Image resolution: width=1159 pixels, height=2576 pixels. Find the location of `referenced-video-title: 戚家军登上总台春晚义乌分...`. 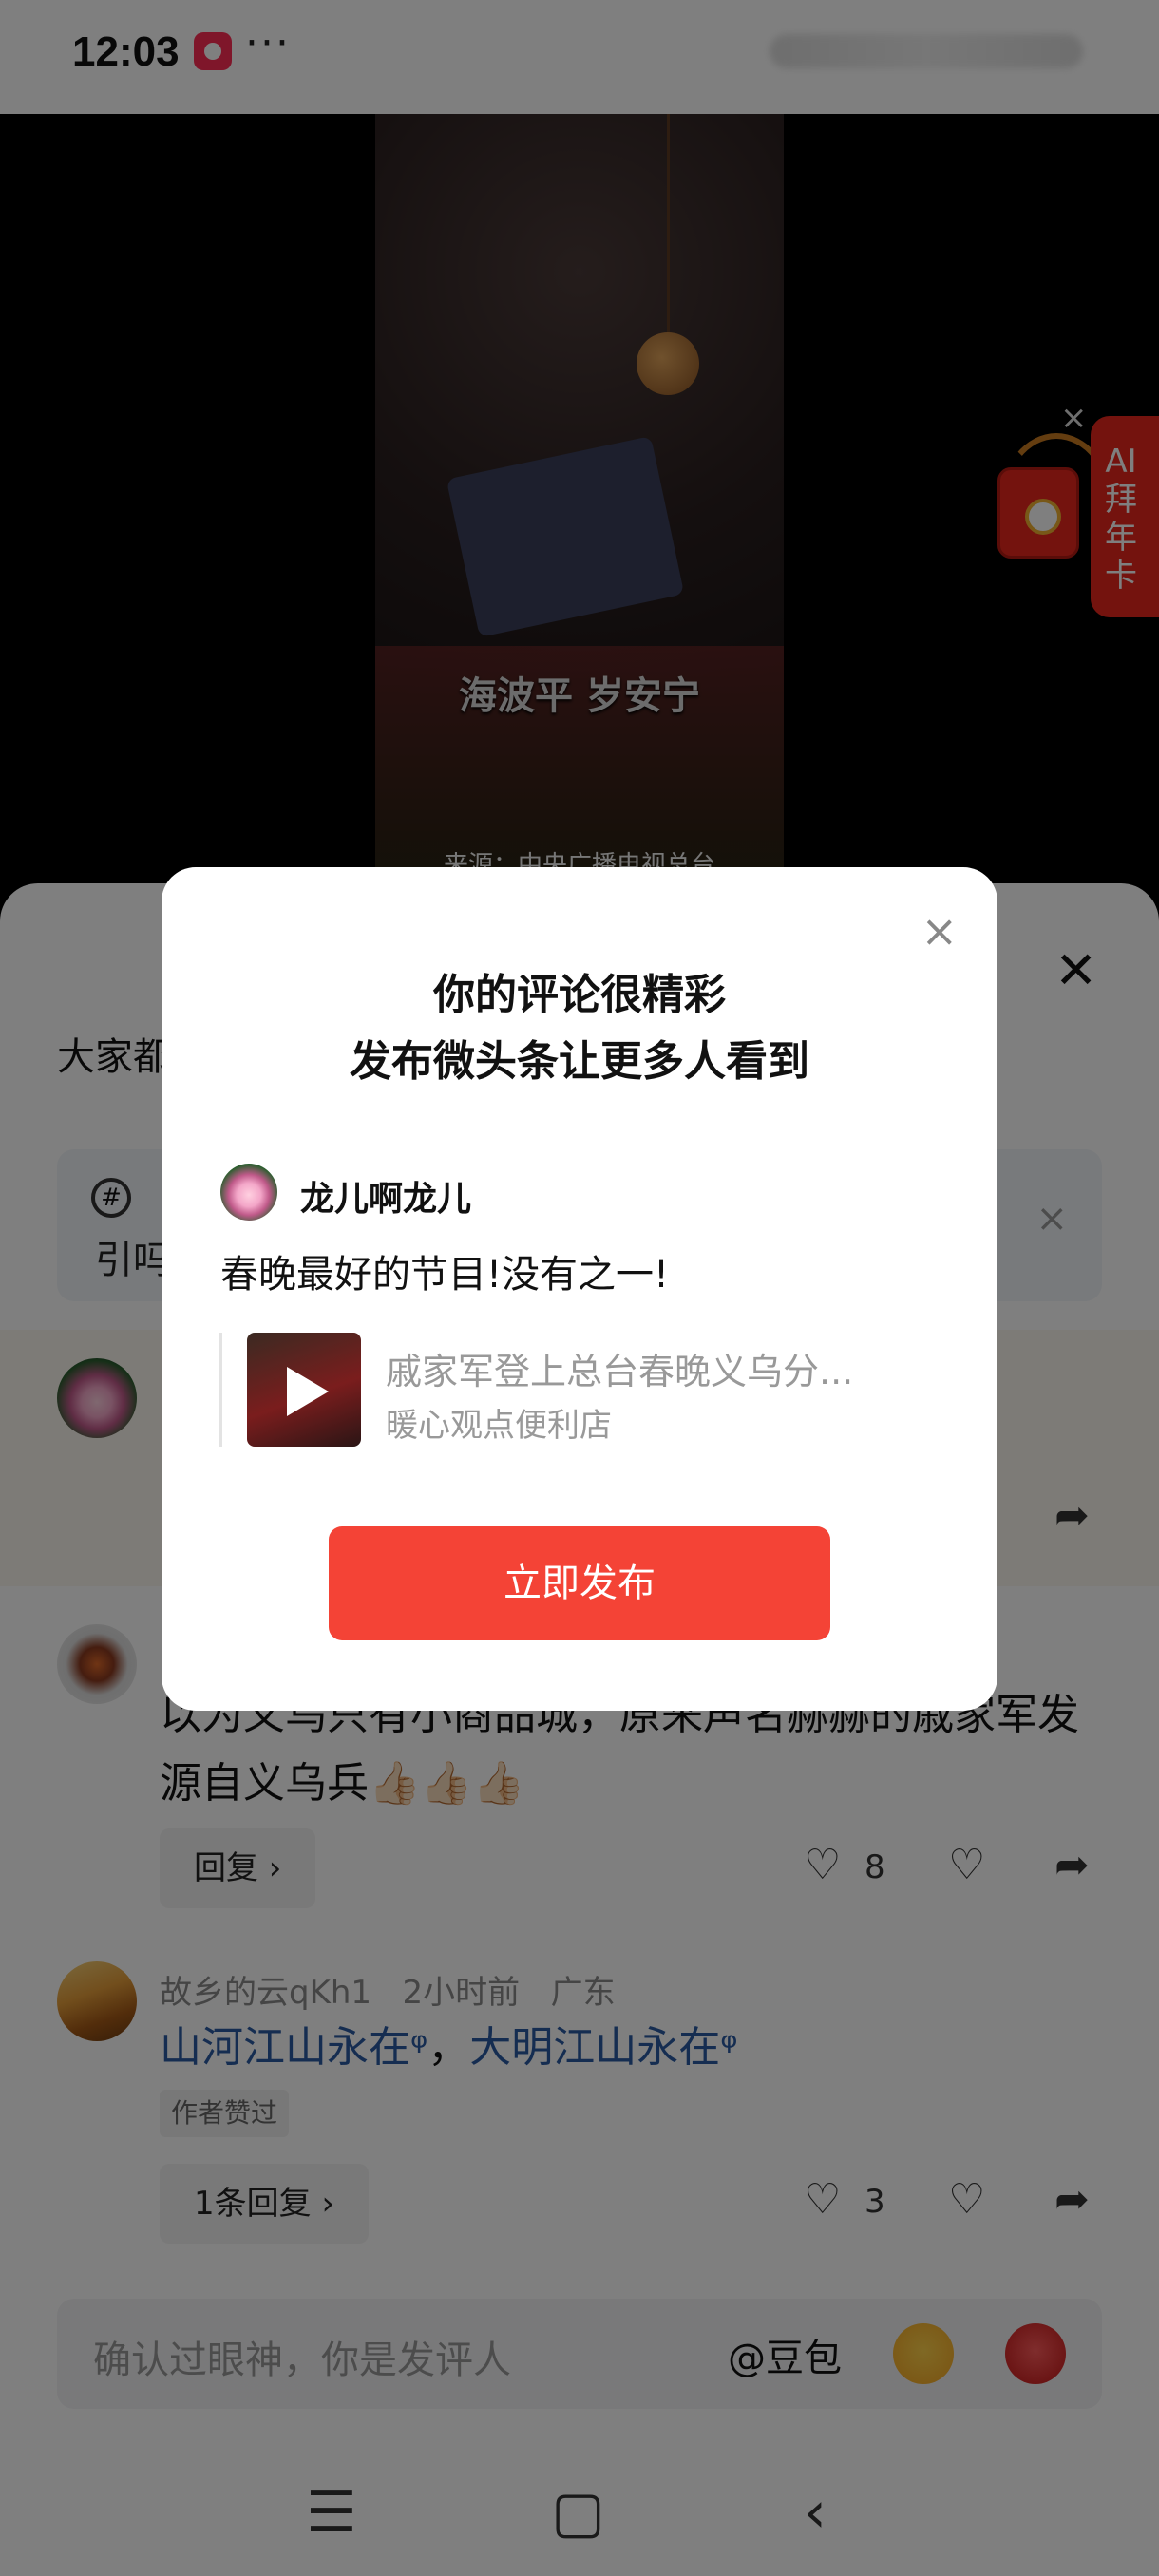

referenced-video-title: 戚家军登上总台春晚义乌分... is located at coordinates (620, 1371).